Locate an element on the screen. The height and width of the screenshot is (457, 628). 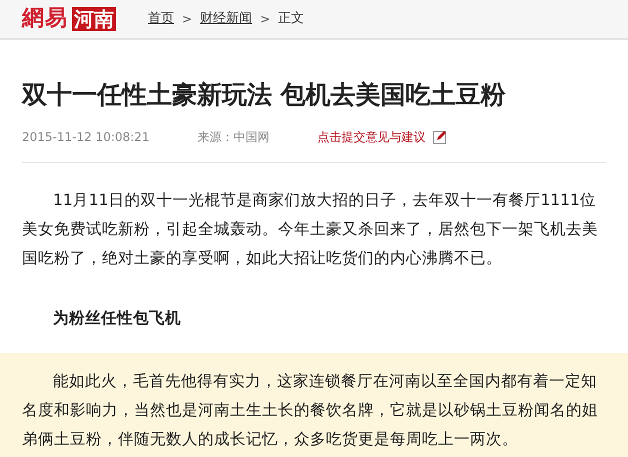
breadcrumb-link: 首页 is located at coordinates (161, 19).